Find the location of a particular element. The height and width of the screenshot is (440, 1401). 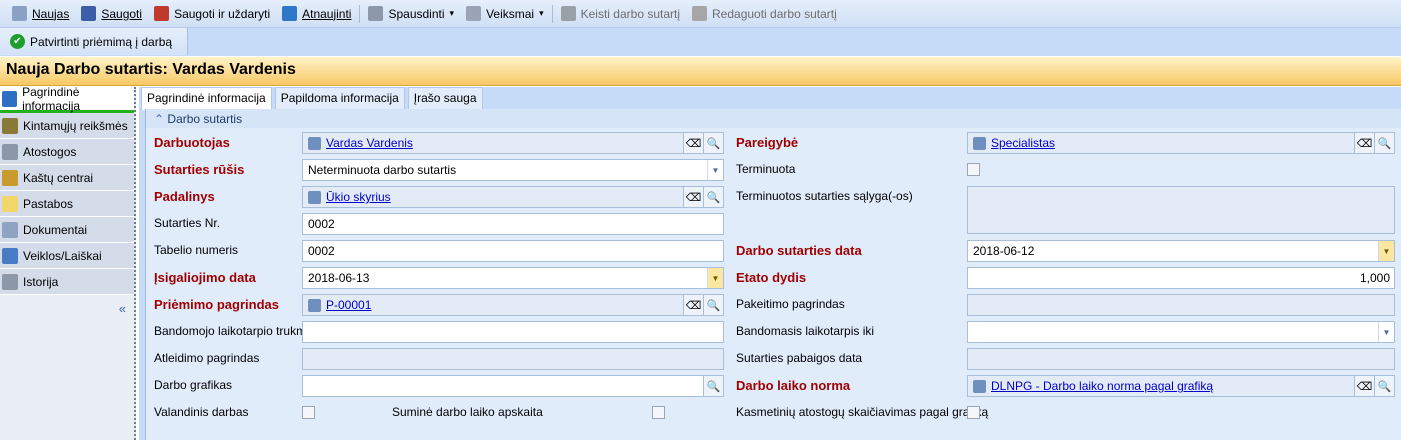

valandinis-darbas-checkbox is located at coordinates (308, 412).